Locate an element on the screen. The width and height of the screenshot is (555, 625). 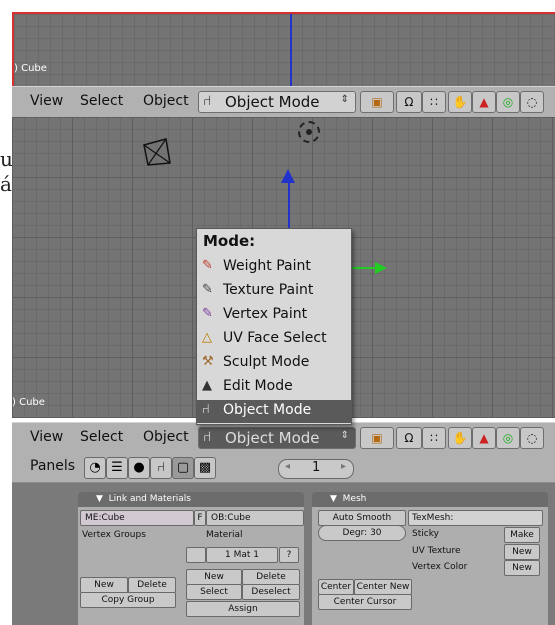
delete-material-button: Delete is located at coordinates (271, 577).